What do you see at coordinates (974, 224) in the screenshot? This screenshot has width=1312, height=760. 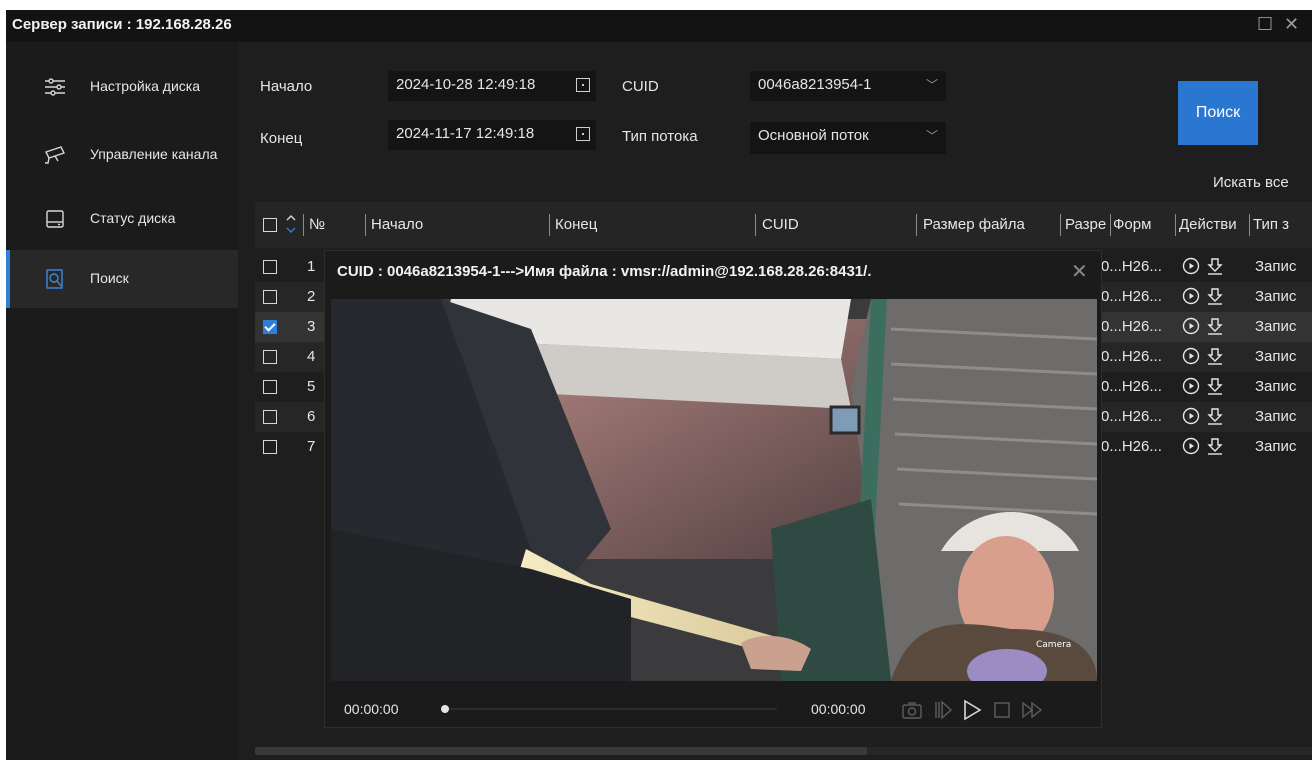 I see `column-header-file-size: Размер файла` at bounding box center [974, 224].